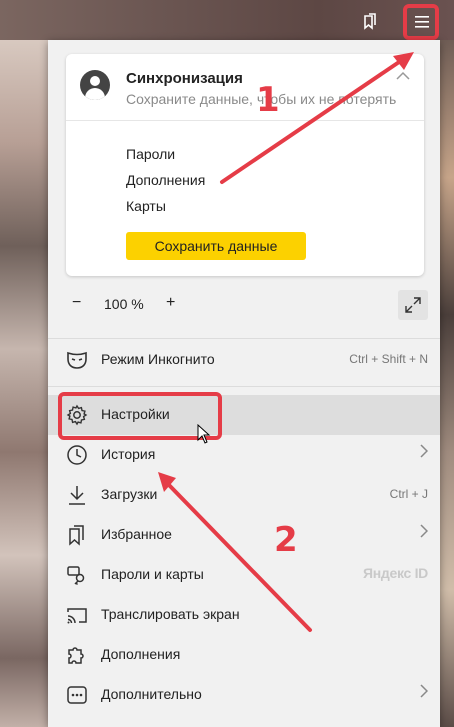 The height and width of the screenshot is (727, 454). What do you see at coordinates (158, 359) in the screenshot?
I see `menu-item-label: Режим Инкогнито` at bounding box center [158, 359].